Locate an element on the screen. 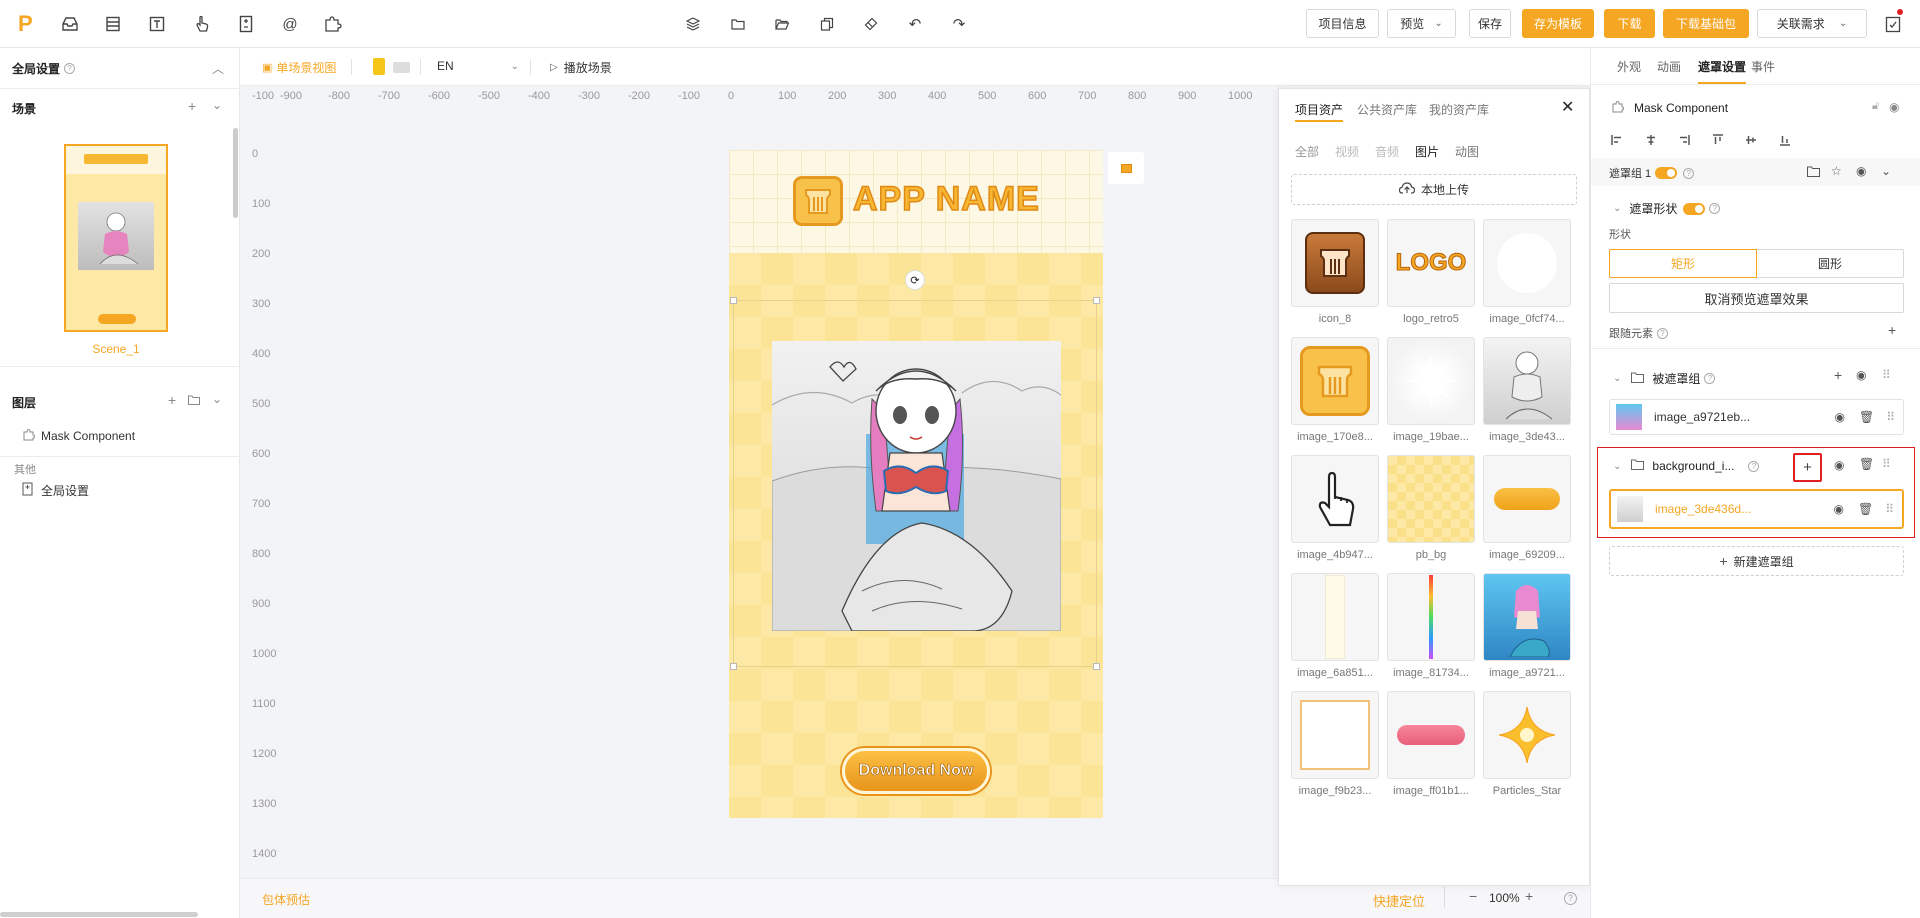  add-scene-icon: + is located at coordinates (192, 106).